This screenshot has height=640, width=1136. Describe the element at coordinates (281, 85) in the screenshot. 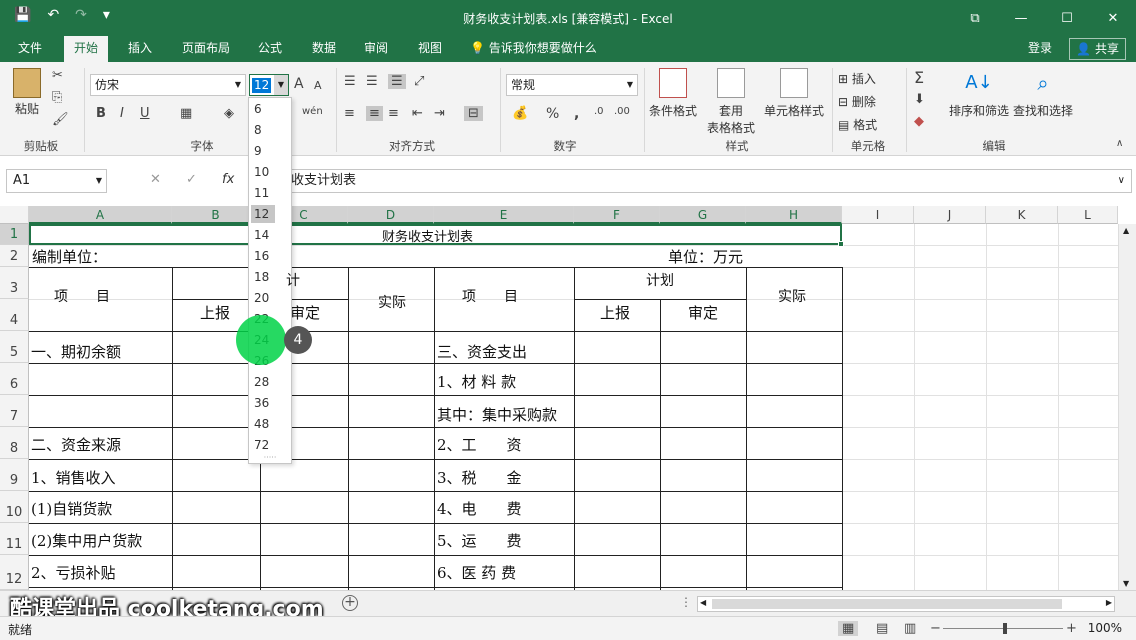

I see `chevron-down-icon: ▼` at that location.